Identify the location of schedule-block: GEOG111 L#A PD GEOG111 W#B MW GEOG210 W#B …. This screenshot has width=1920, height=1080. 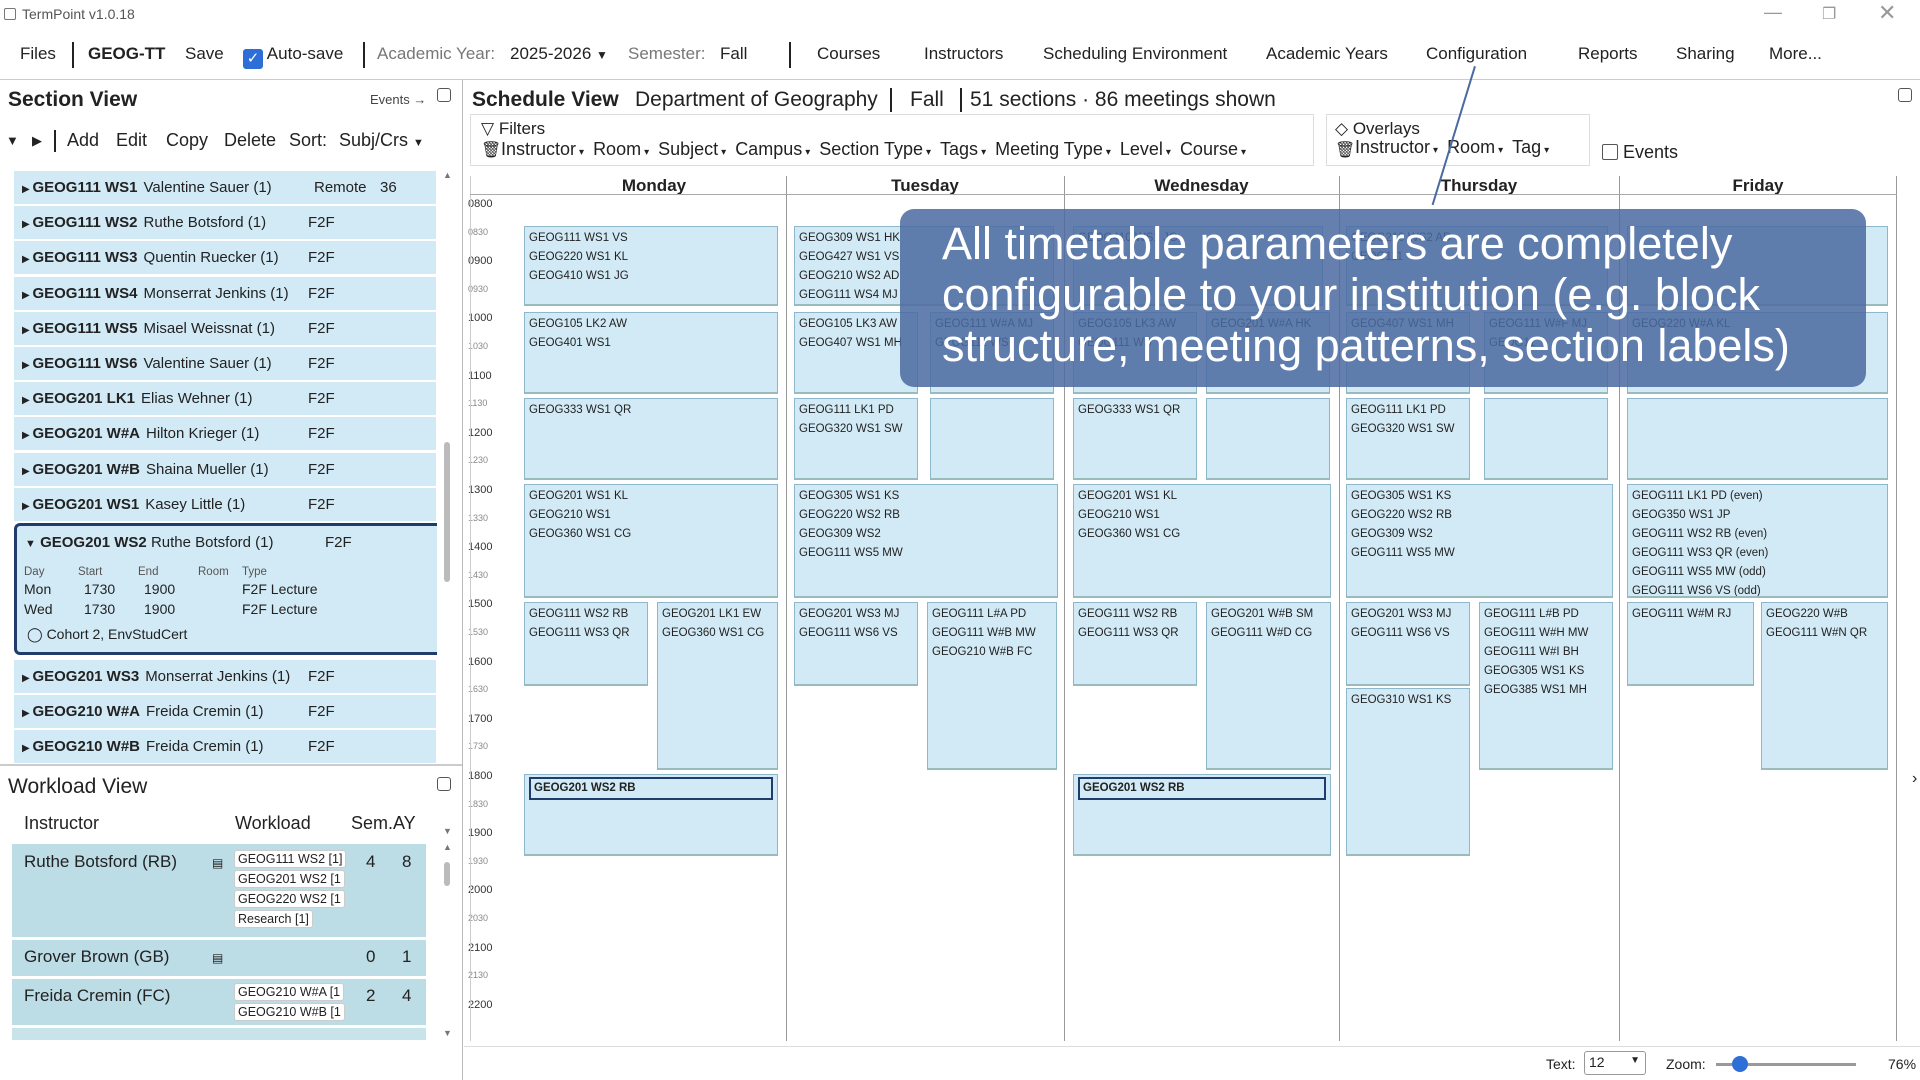
(992, 686).